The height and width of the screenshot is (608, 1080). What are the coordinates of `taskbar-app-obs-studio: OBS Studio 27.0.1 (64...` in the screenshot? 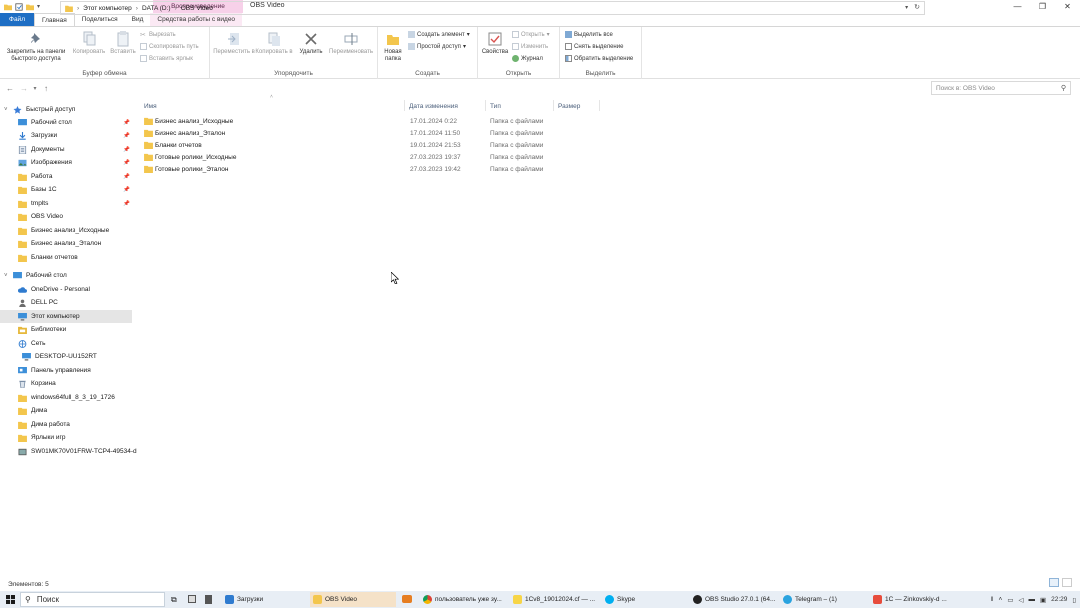 It's located at (734, 599).